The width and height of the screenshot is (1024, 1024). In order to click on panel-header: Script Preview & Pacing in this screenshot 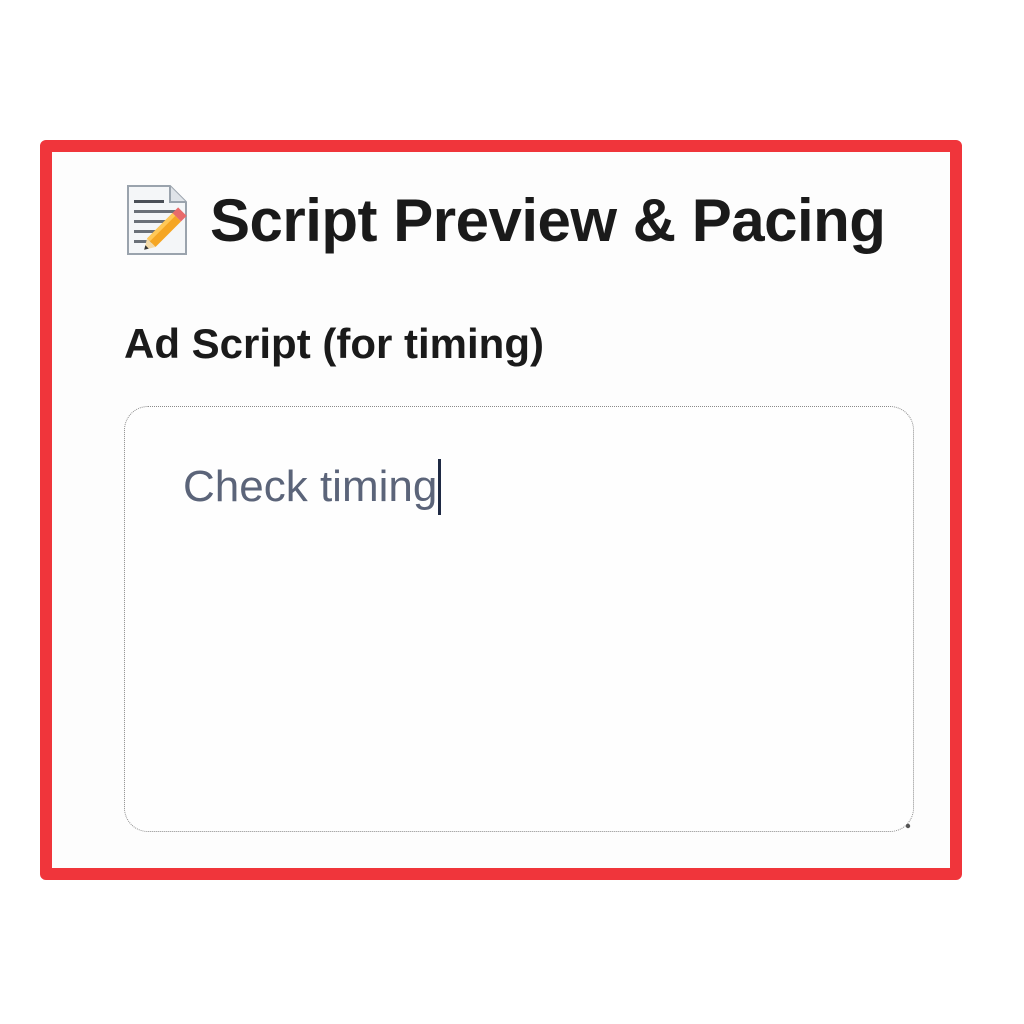, I will do `click(505, 220)`.